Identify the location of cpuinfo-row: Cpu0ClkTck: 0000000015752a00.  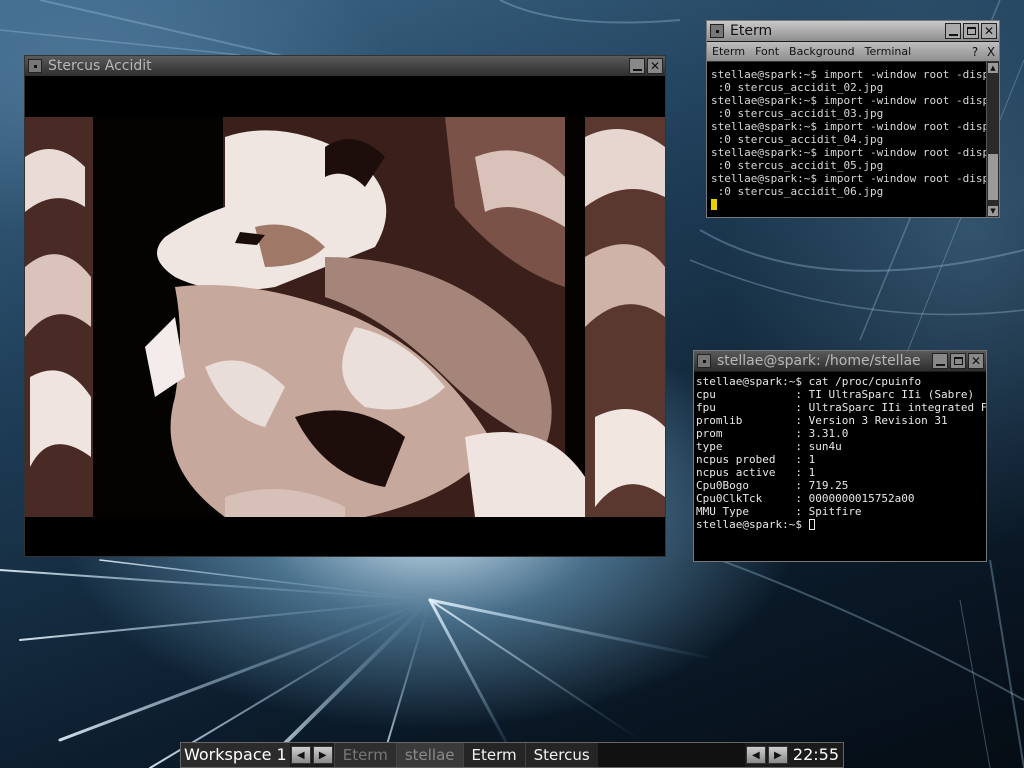
(841, 498).